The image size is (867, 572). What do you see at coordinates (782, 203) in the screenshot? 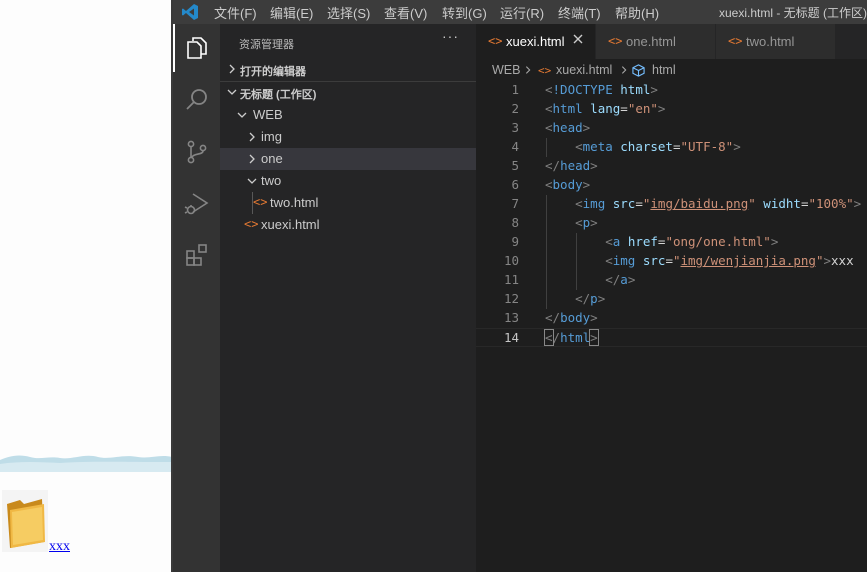
I see `code-token: widht` at bounding box center [782, 203].